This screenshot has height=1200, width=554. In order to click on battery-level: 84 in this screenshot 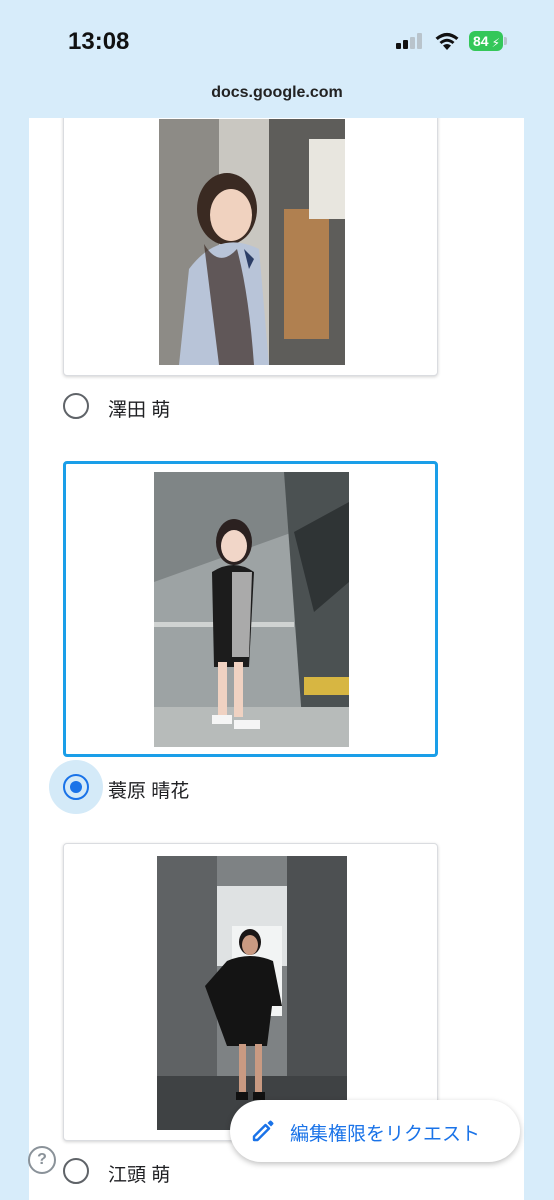, I will do `click(481, 41)`.